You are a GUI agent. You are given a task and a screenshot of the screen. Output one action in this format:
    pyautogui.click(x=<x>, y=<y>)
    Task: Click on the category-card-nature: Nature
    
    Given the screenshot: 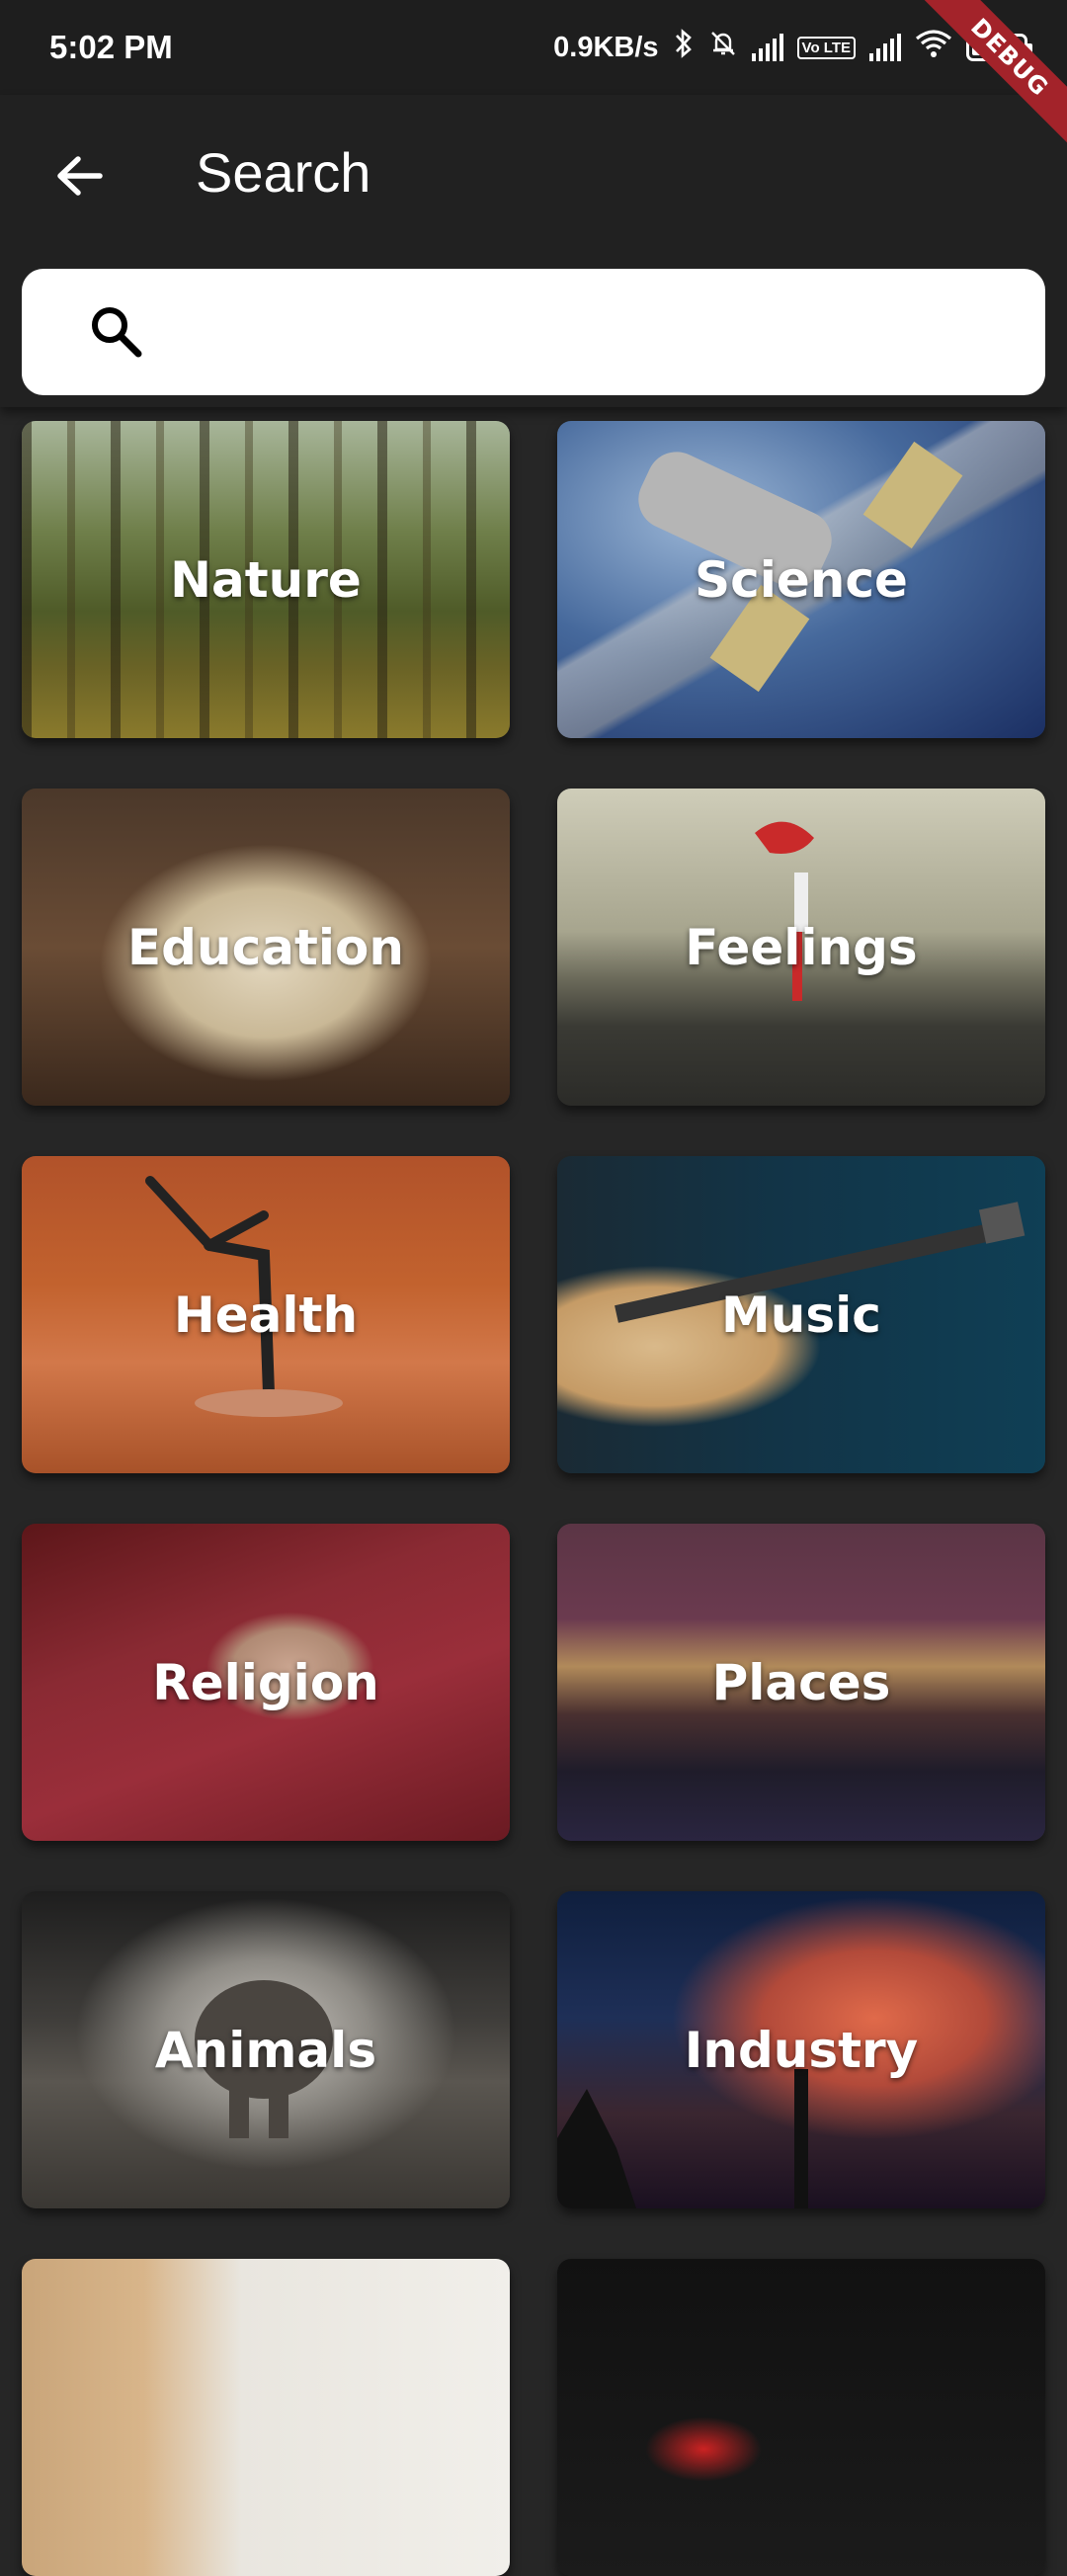 What is the action you would take?
    pyautogui.click(x=266, y=579)
    